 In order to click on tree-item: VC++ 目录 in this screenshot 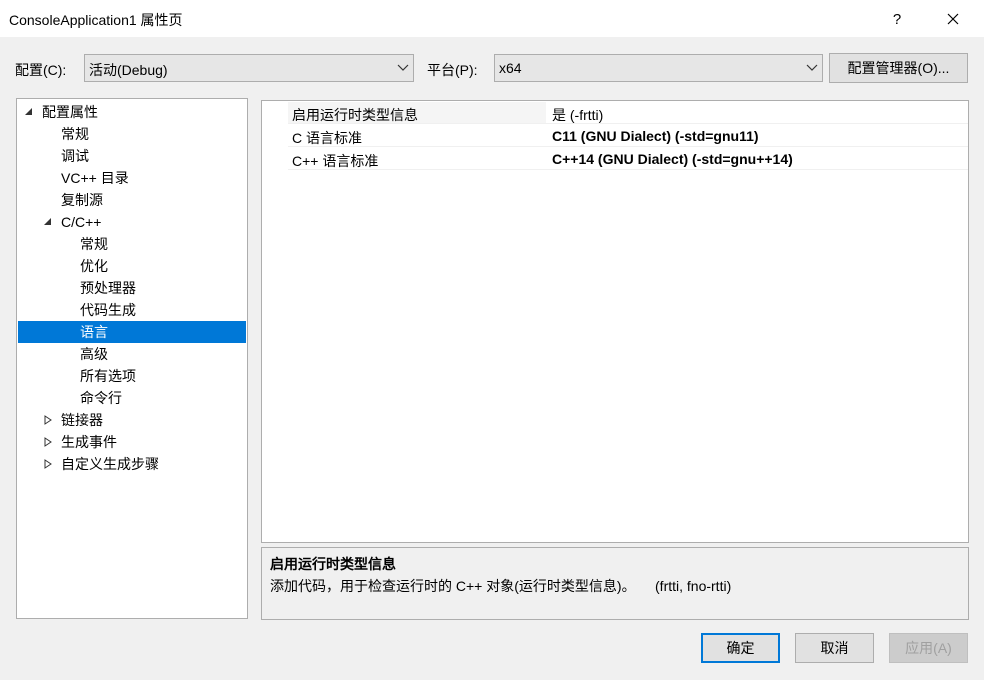, I will do `click(132, 178)`.